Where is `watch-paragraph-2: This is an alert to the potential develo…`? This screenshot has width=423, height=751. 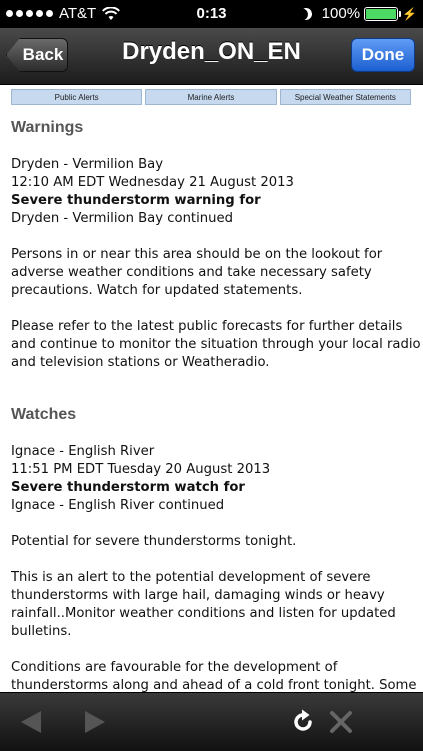 watch-paragraph-2: This is an alert to the potential develo… is located at coordinates (213, 605).